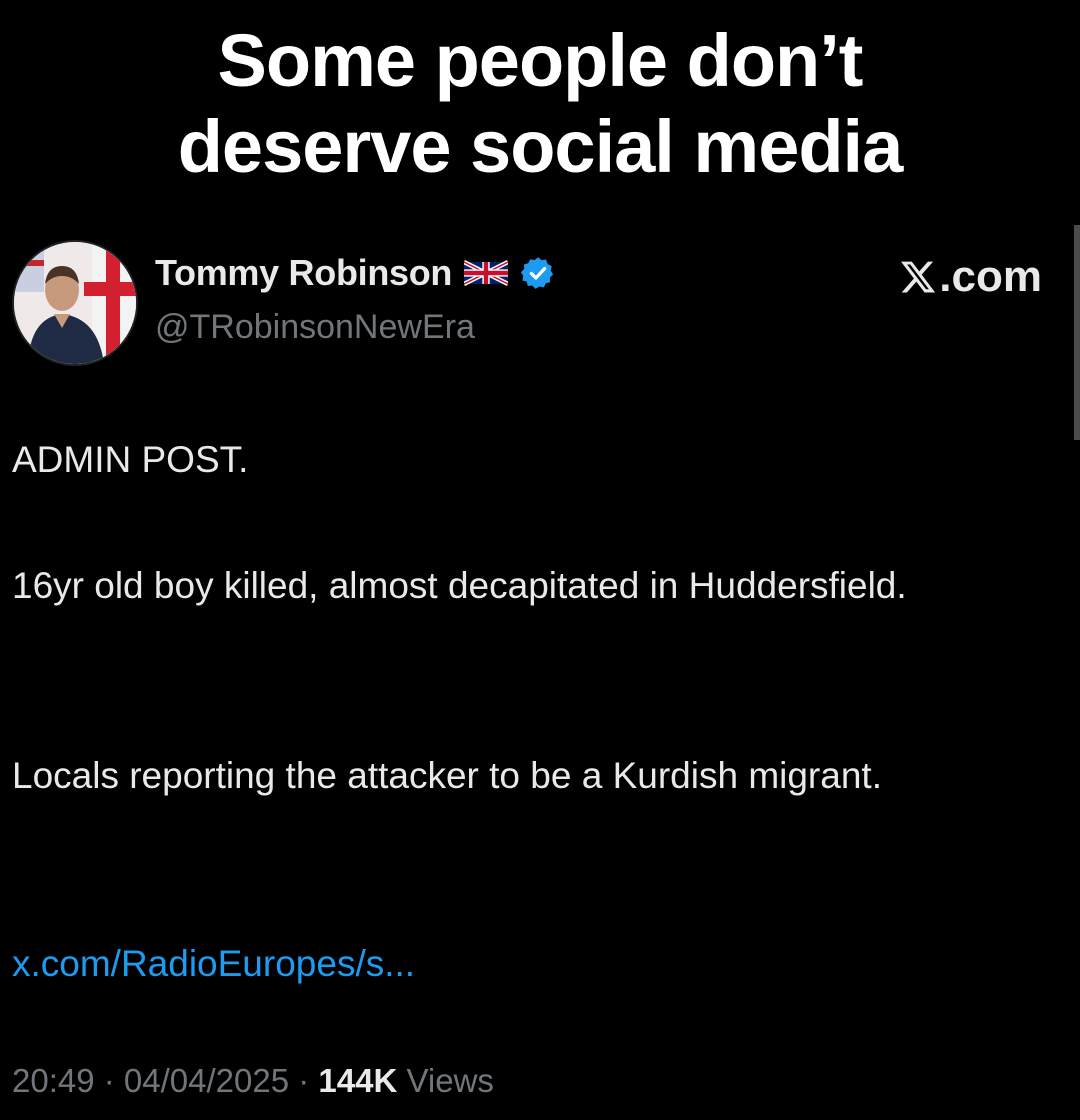  What do you see at coordinates (53, 1080) in the screenshot?
I see `post-time: 20:49` at bounding box center [53, 1080].